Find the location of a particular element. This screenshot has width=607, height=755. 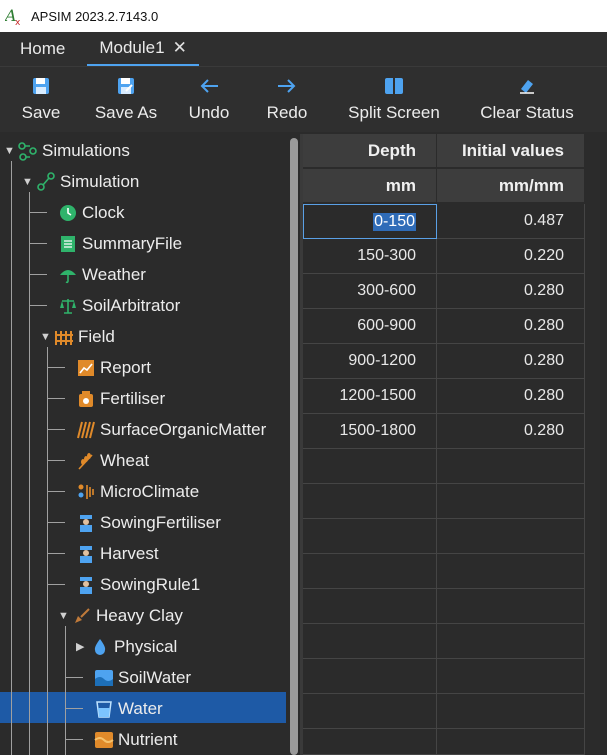

tree-node-sowing-fertiliser: SowingFertiliser is located at coordinates (148, 522).